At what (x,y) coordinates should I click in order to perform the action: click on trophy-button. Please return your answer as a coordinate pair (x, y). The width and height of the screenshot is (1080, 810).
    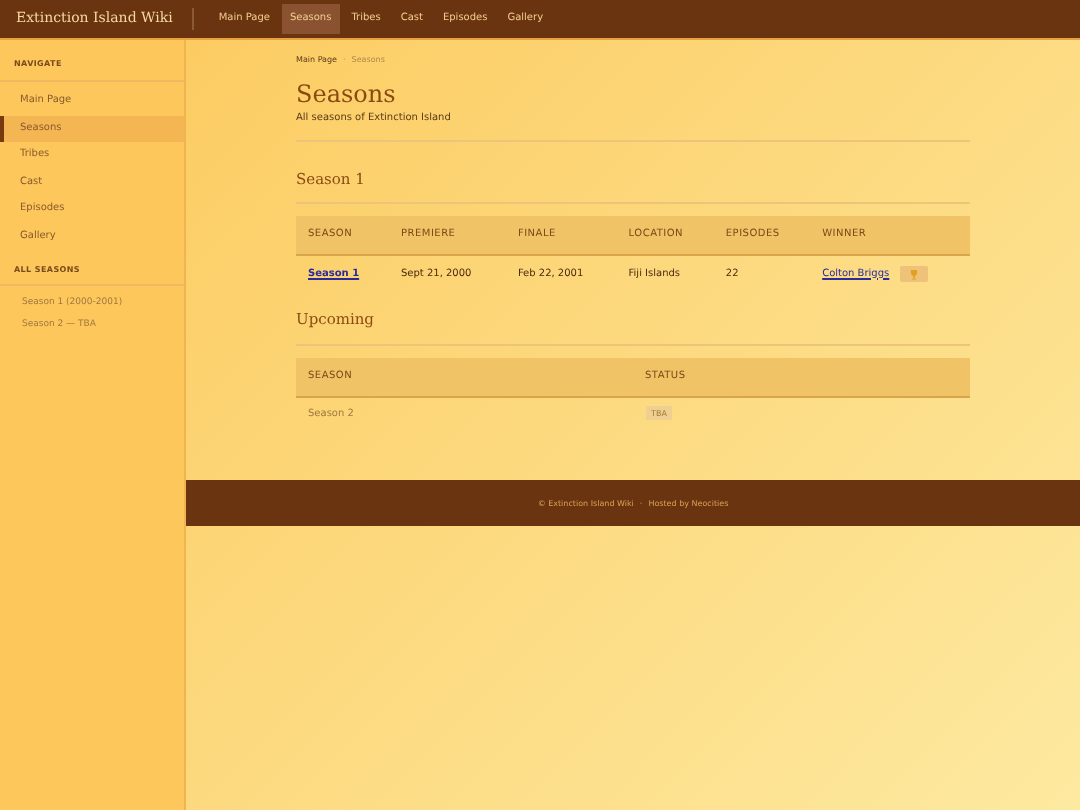
    Looking at the image, I should click on (913, 274).